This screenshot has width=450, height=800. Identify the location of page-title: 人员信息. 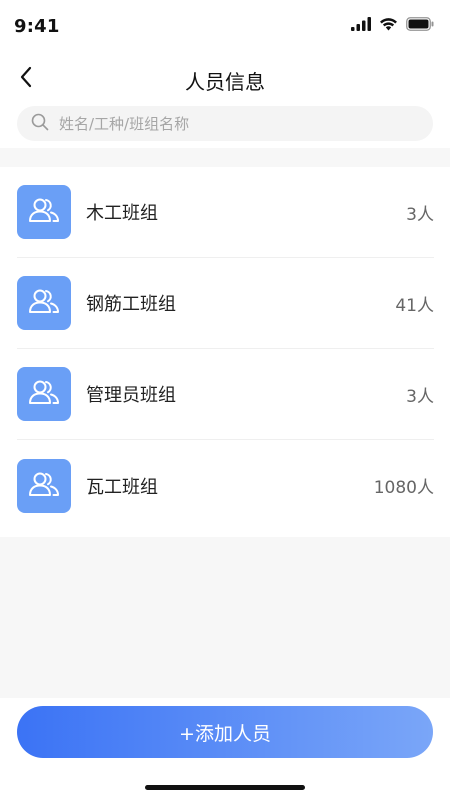
(225, 82).